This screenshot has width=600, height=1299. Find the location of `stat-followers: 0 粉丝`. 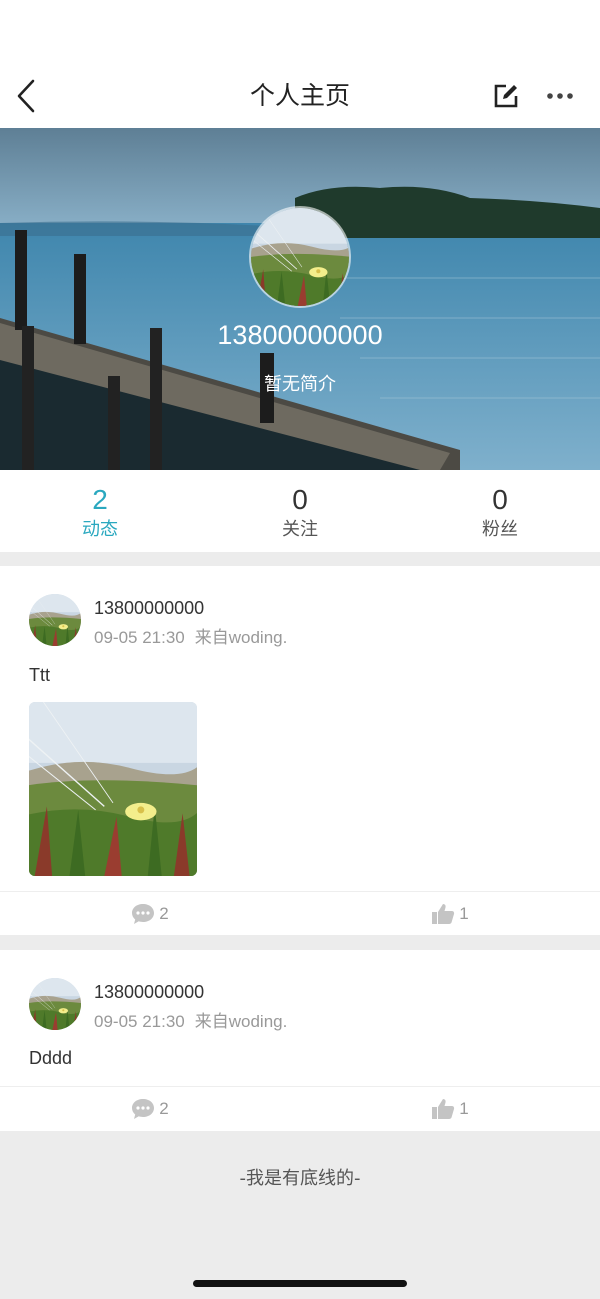

stat-followers: 0 粉丝 is located at coordinates (500, 511).